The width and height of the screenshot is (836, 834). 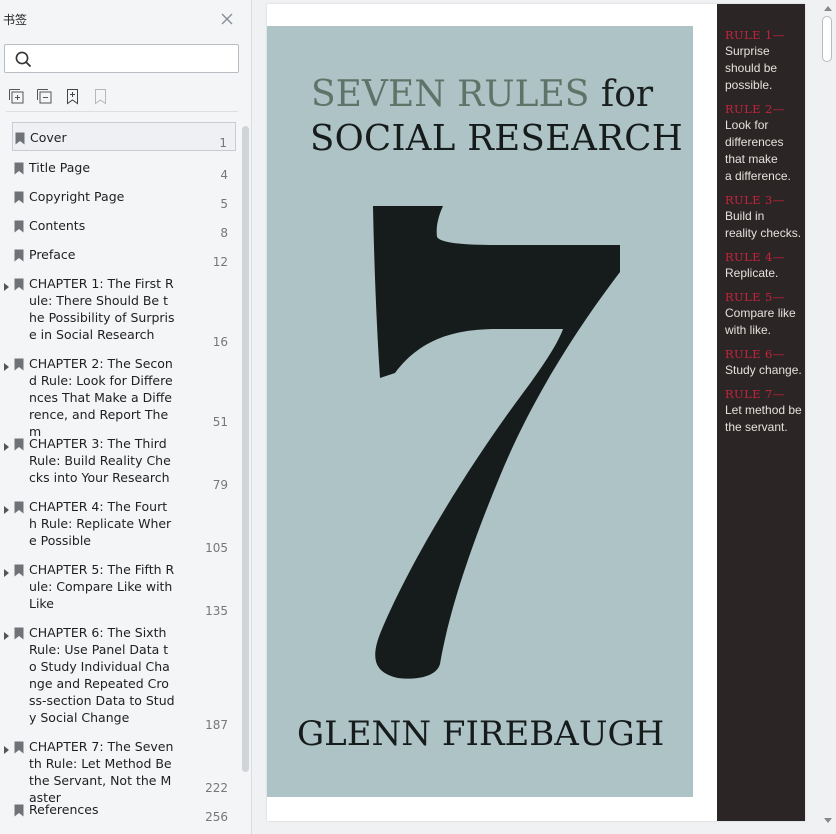 I want to click on expand-all-icon, so click(x=16, y=96).